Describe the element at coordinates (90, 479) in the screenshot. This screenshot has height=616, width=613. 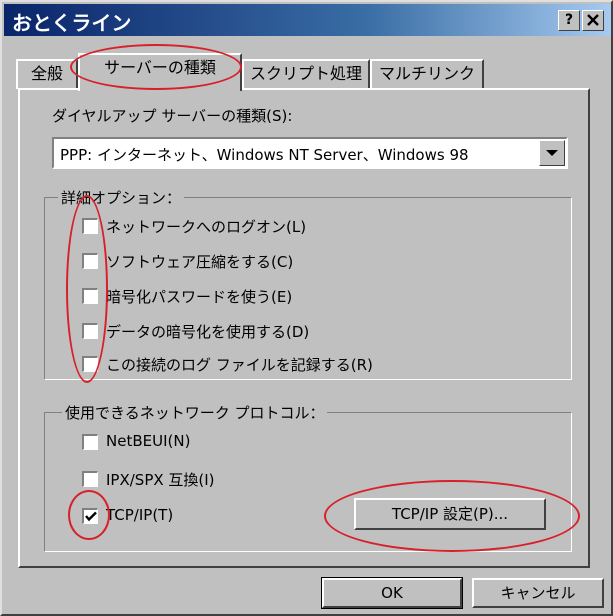
I see `ipx-spx-checkbox` at that location.